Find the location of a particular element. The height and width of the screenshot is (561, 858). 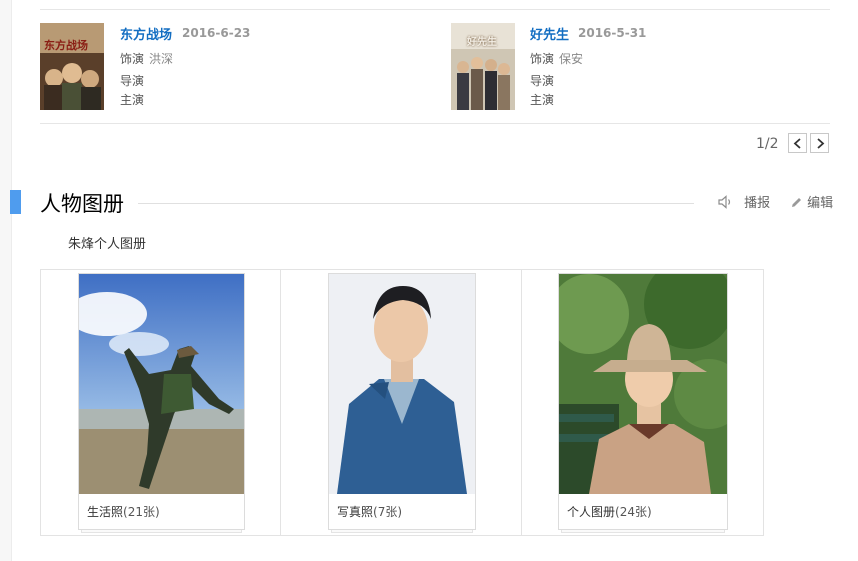

film-role-1: 饰演 洪深 is located at coordinates (146, 58).